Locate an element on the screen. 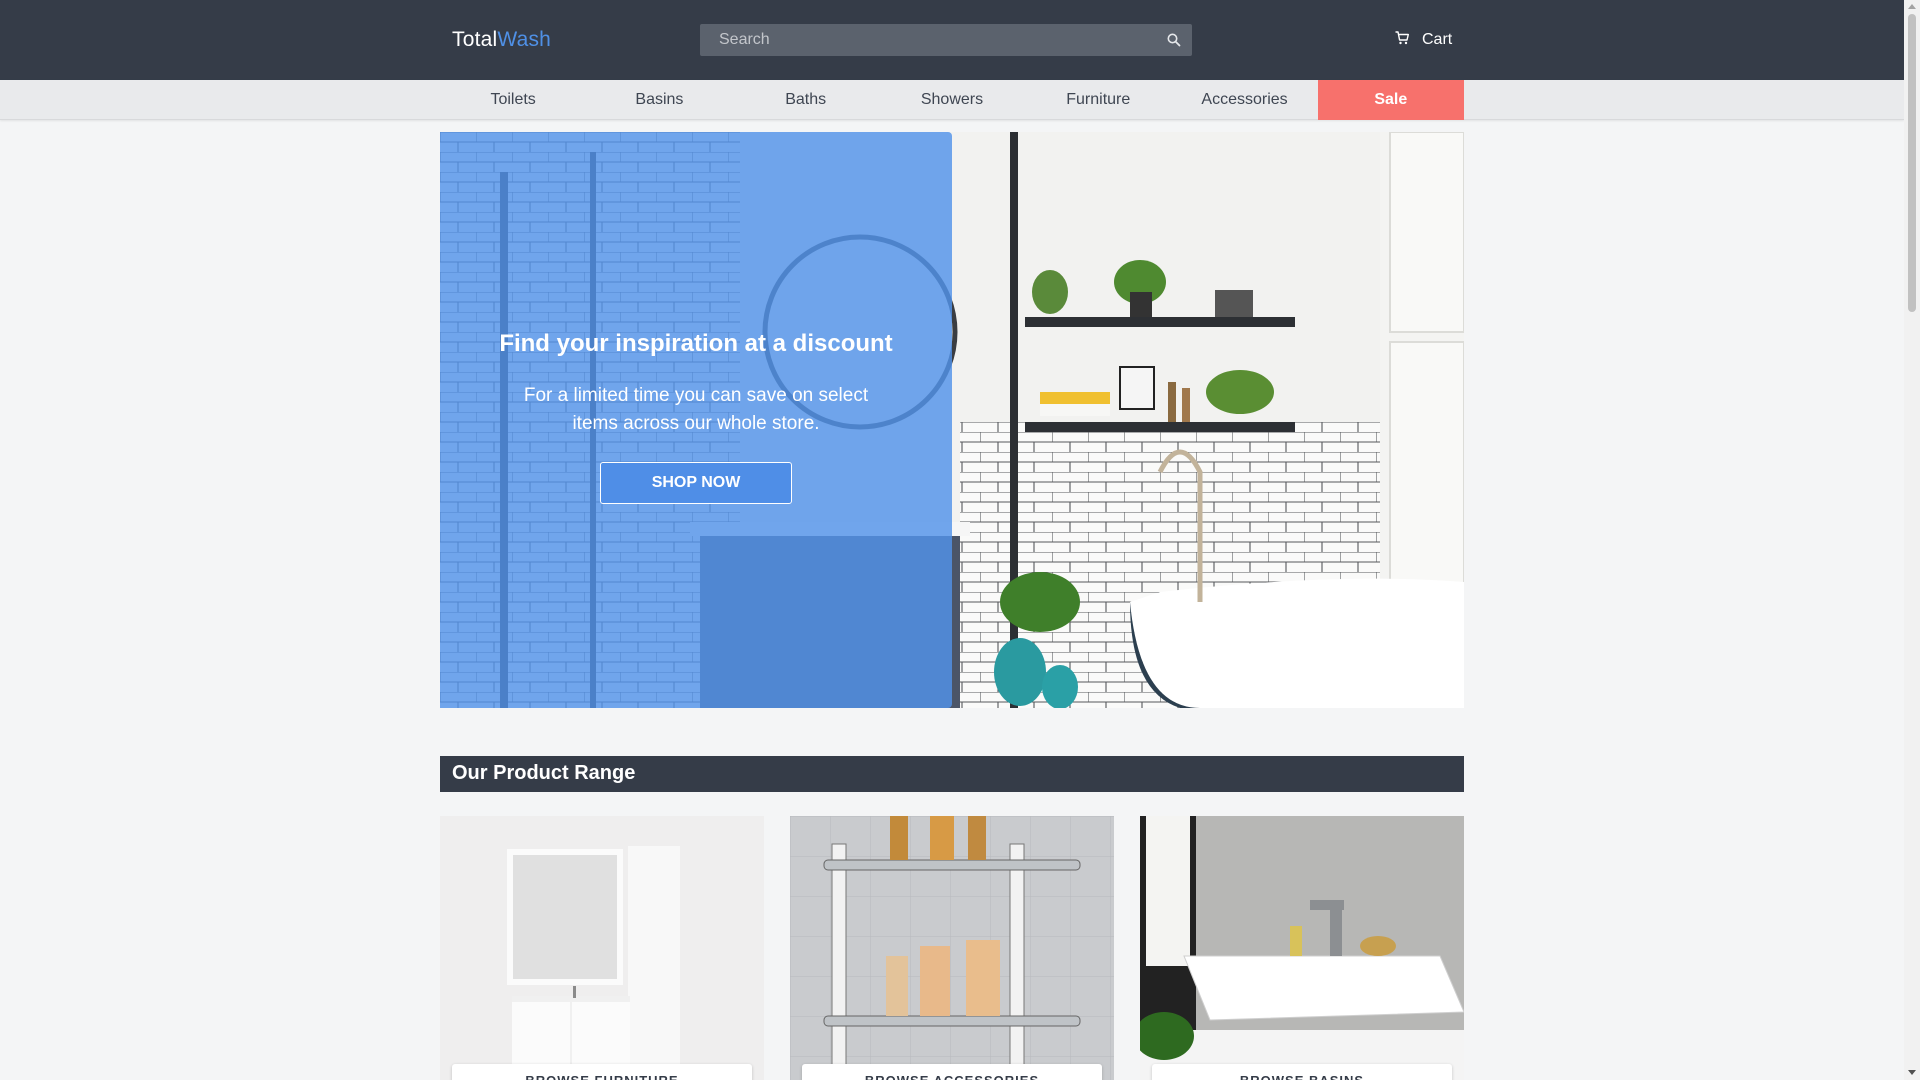 The width and height of the screenshot is (1920, 1080). product-card-accessories: BROWSE ACCESSORIES is located at coordinates (952, 948).